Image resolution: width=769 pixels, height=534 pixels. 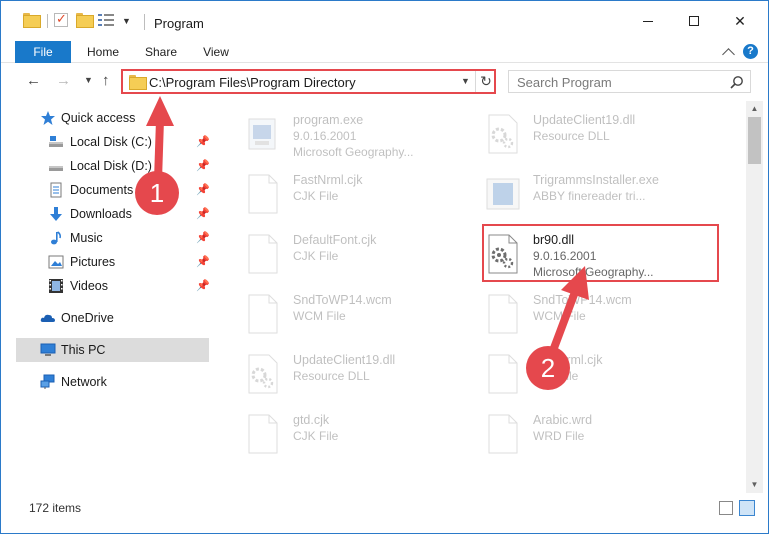 What do you see at coordinates (157, 193) in the screenshot?
I see `step-1-badge: 1` at bounding box center [157, 193].